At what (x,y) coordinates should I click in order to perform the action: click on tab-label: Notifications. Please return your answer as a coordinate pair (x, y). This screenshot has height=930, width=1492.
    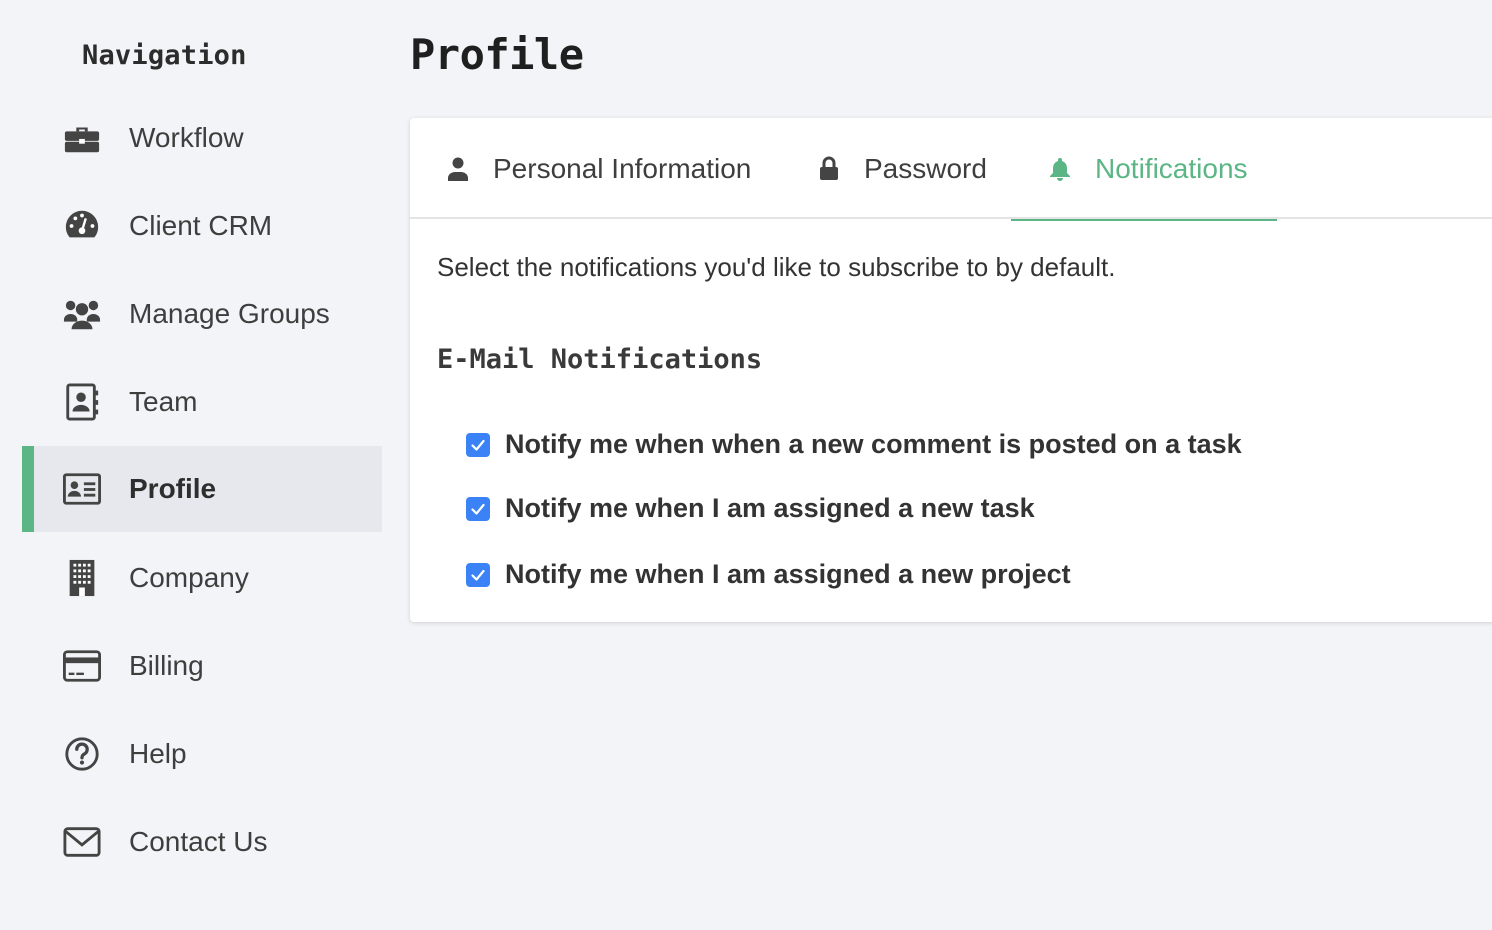
    Looking at the image, I should click on (1171, 168).